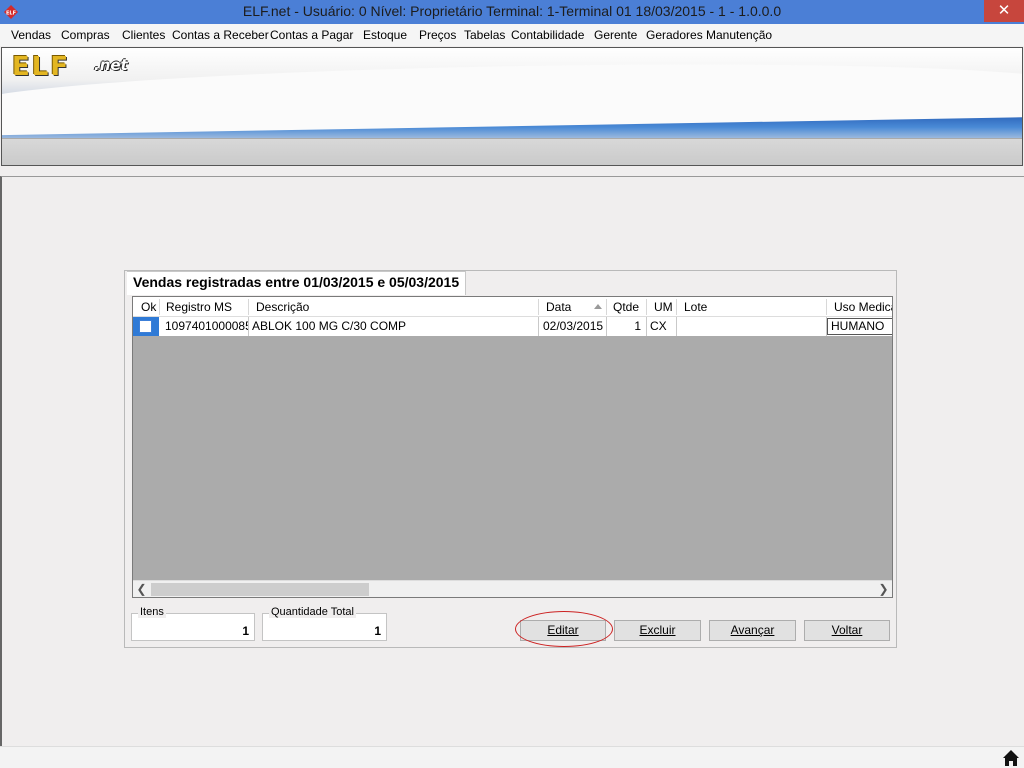 The image size is (1024, 768). Describe the element at coordinates (674, 35) in the screenshot. I see `menu-geradores: Geradores` at that location.